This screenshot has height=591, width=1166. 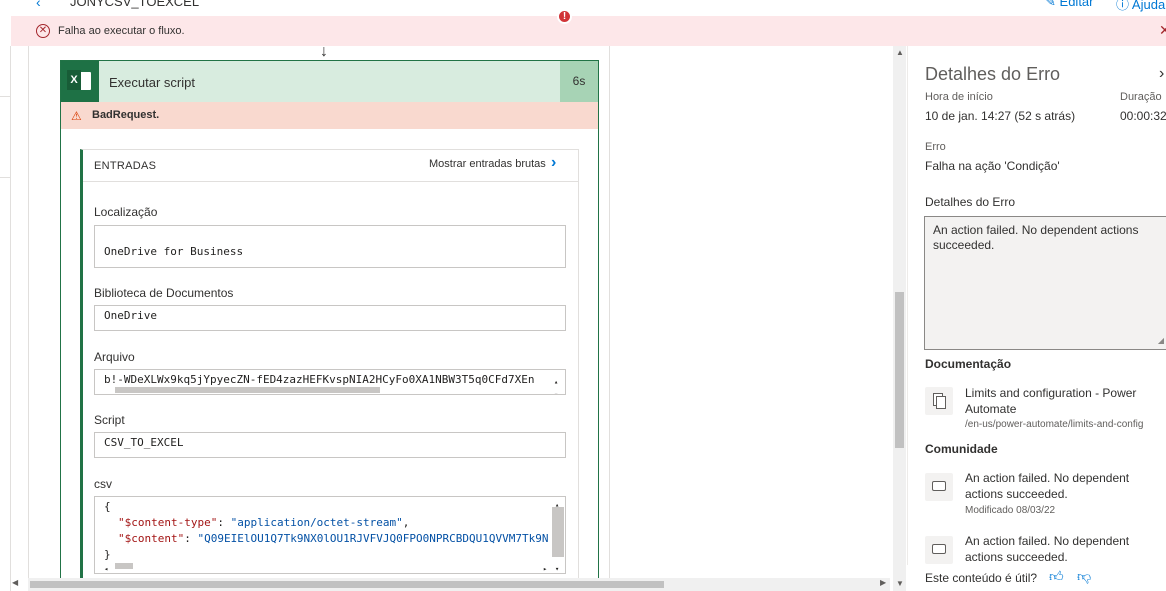 What do you see at coordinates (1141, 97) in the screenshot?
I see `duration-label: Duração` at bounding box center [1141, 97].